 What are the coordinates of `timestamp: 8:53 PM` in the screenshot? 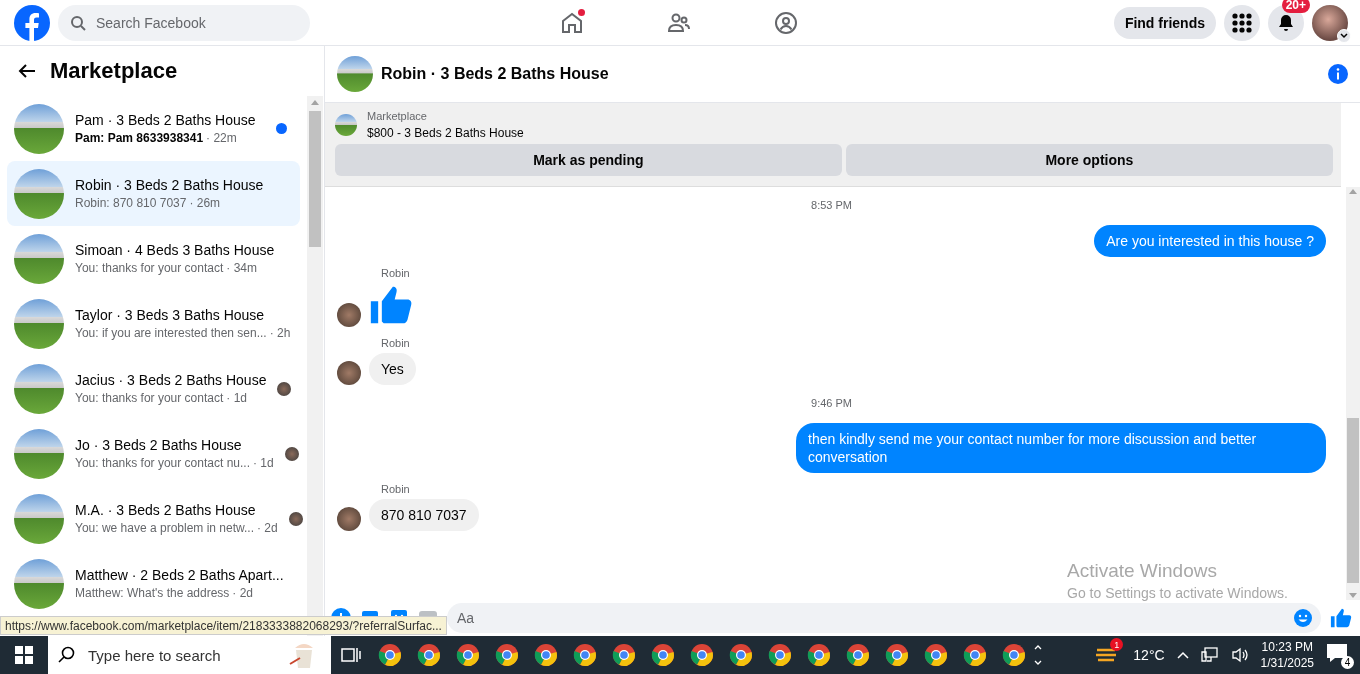 It's located at (831, 205).